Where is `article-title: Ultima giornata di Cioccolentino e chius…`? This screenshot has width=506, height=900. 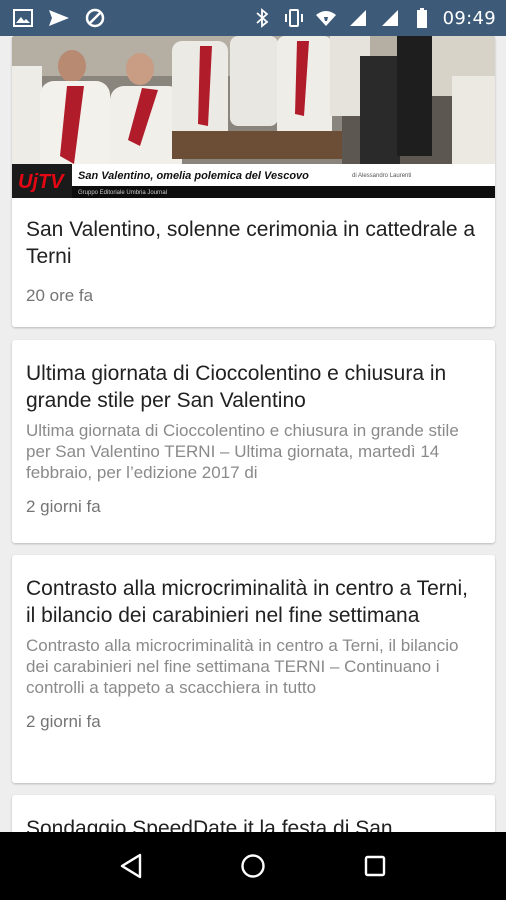 article-title: Ultima giornata di Cioccolentino e chius… is located at coordinates (253, 387).